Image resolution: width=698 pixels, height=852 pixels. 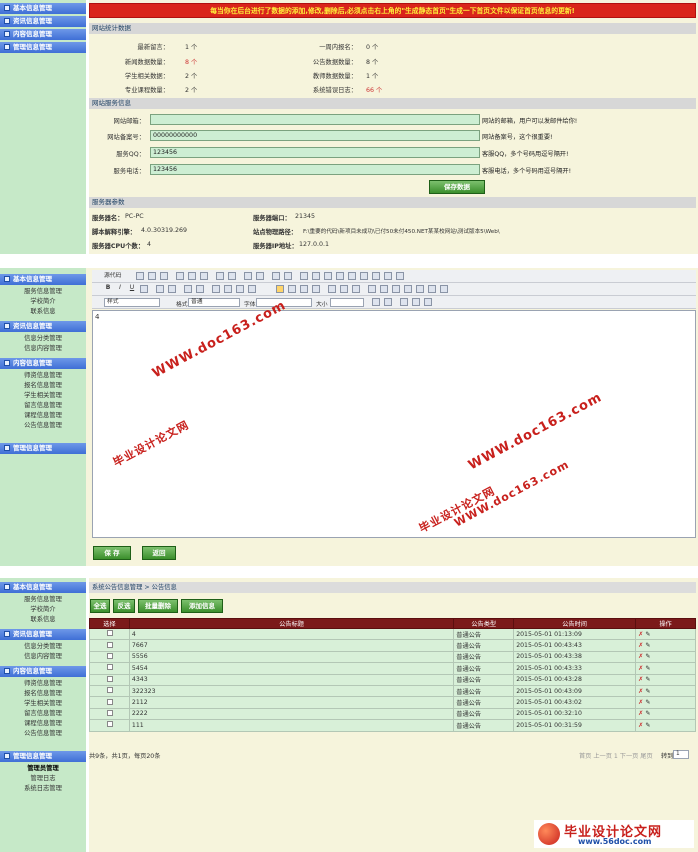 What do you see at coordinates (344, 289) in the screenshot?
I see `unlink-icon` at bounding box center [344, 289].